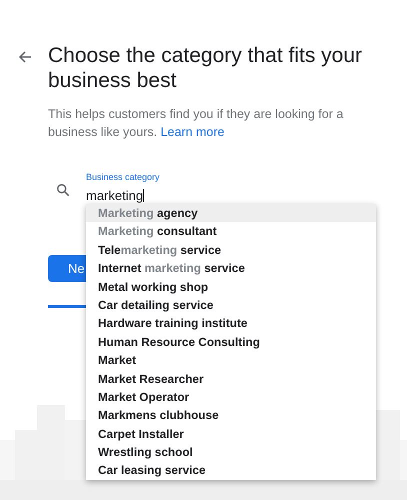  What do you see at coordinates (196, 123) in the screenshot?
I see `description: This helps customers find you if they are looking for a business like yours. Learn more` at bounding box center [196, 123].